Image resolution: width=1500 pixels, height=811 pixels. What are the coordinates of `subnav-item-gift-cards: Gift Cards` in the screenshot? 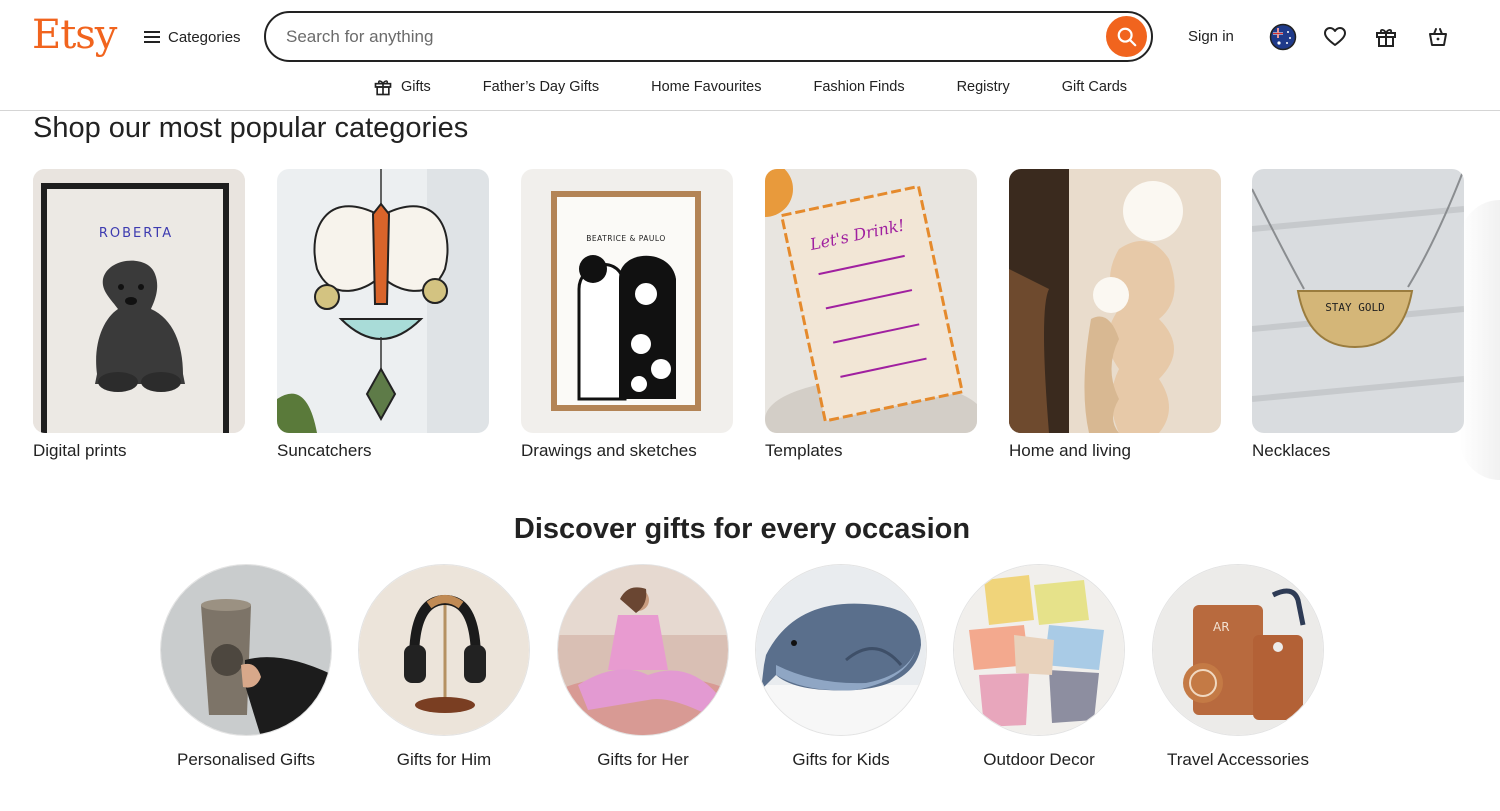 It's located at (1094, 87).